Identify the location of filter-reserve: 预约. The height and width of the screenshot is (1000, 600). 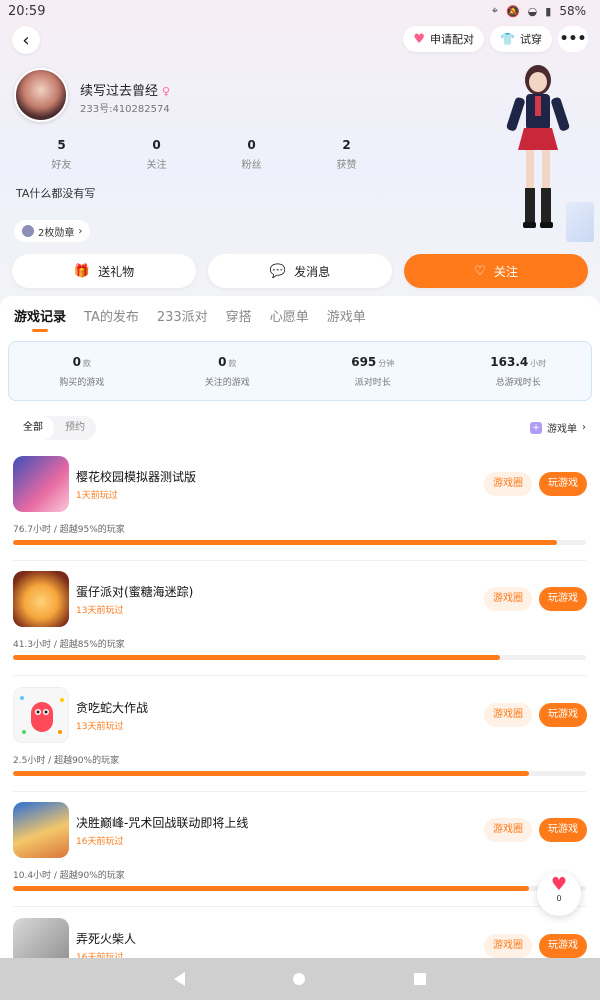
(75, 428).